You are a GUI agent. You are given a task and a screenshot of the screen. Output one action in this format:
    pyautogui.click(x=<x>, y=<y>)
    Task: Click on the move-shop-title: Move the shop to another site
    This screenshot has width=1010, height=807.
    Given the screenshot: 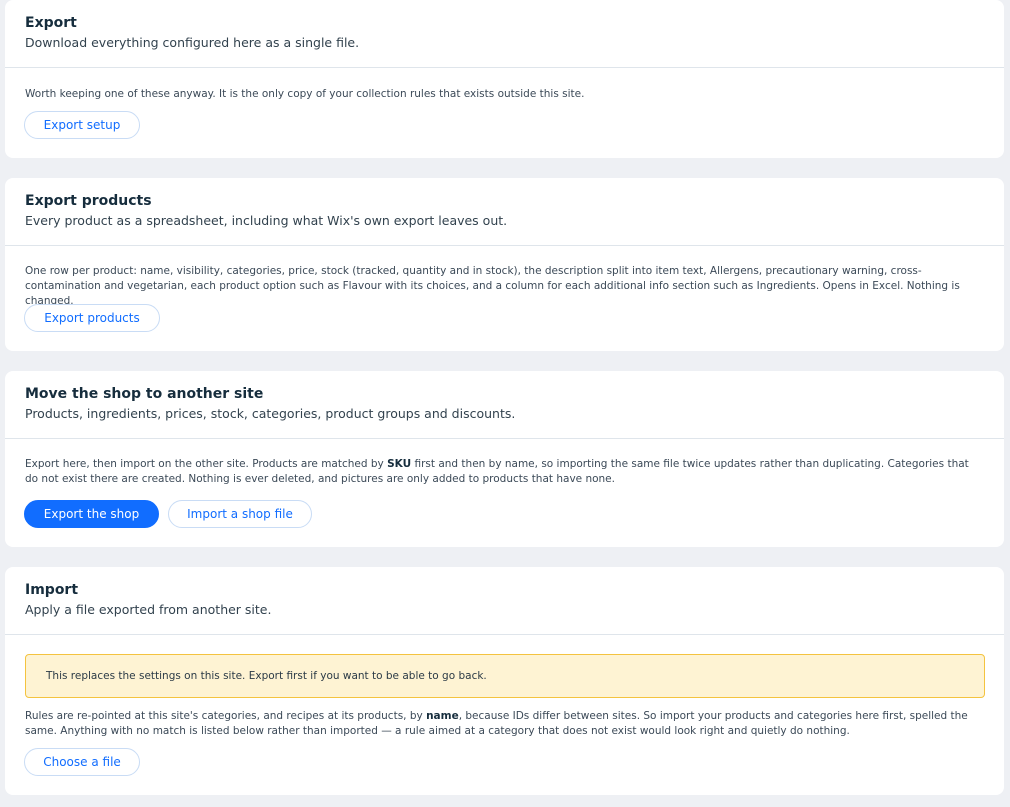 What is the action you would take?
    pyautogui.click(x=144, y=394)
    